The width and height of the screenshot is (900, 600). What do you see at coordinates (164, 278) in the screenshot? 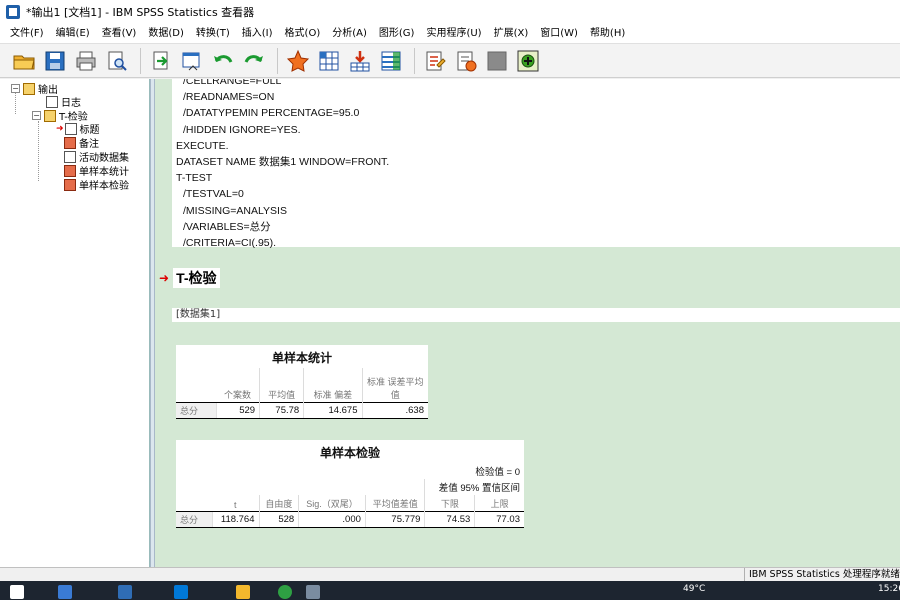
I see `current-item-arrow-icon: ➜` at bounding box center [164, 278].